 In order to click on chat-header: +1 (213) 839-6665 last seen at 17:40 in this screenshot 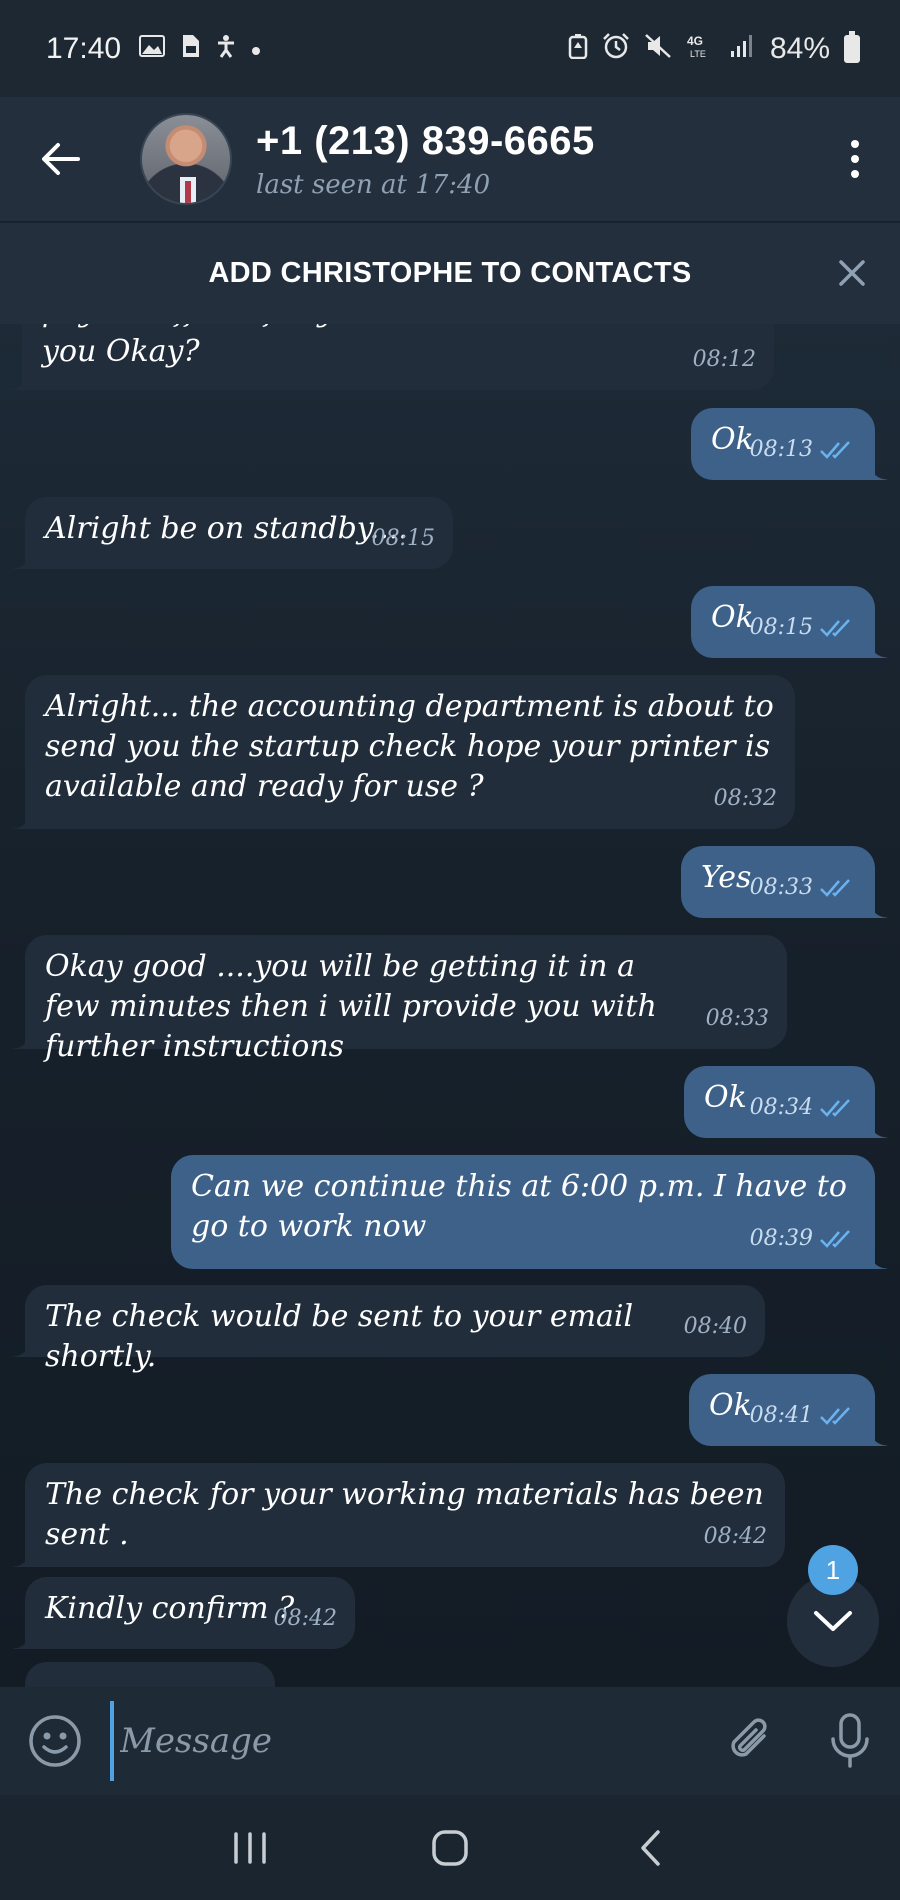, I will do `click(450, 159)`.